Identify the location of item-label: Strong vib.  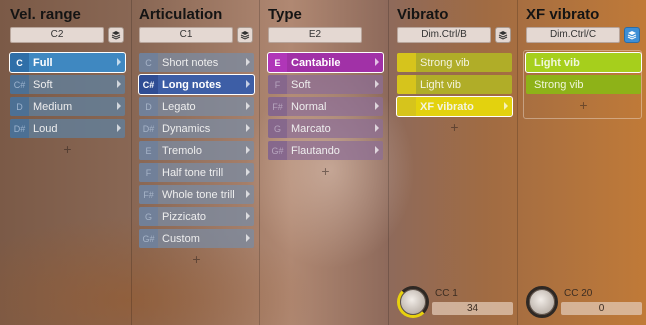
(445, 62).